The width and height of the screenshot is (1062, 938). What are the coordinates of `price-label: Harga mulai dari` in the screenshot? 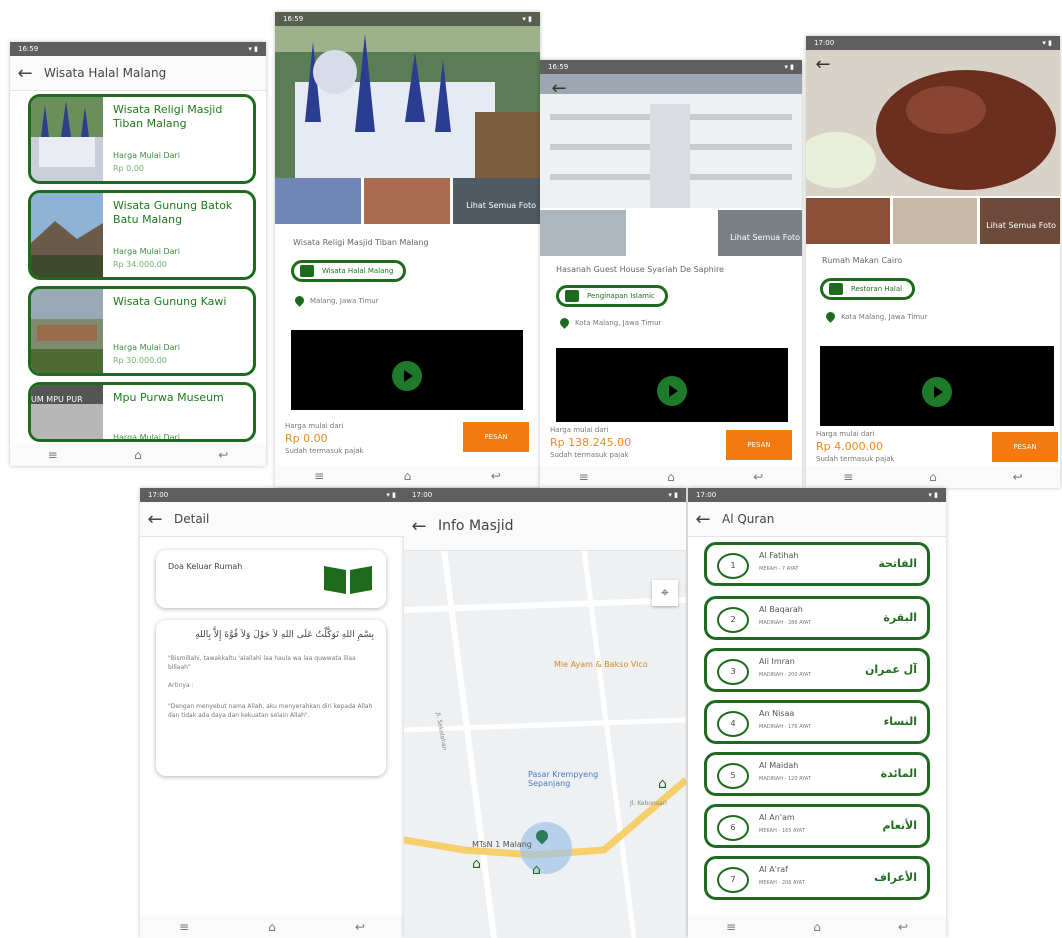 It's located at (579, 430).